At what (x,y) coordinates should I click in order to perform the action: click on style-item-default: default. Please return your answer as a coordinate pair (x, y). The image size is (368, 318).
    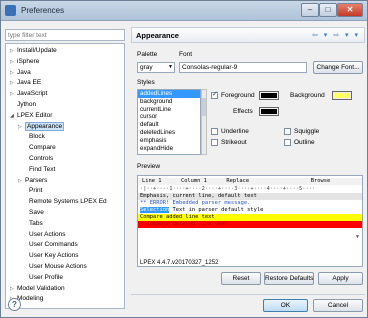
    Looking at the image, I should click on (169, 125).